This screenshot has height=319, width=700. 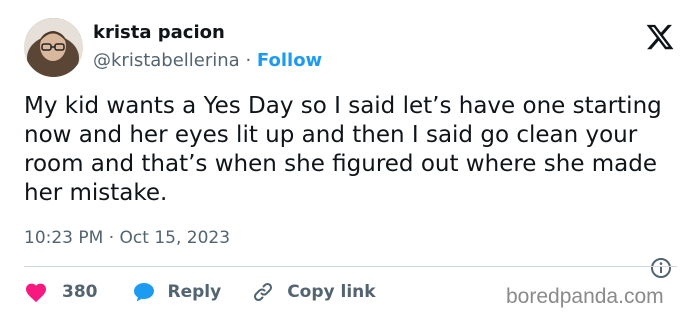 I want to click on like-button: 380, so click(x=78, y=292).